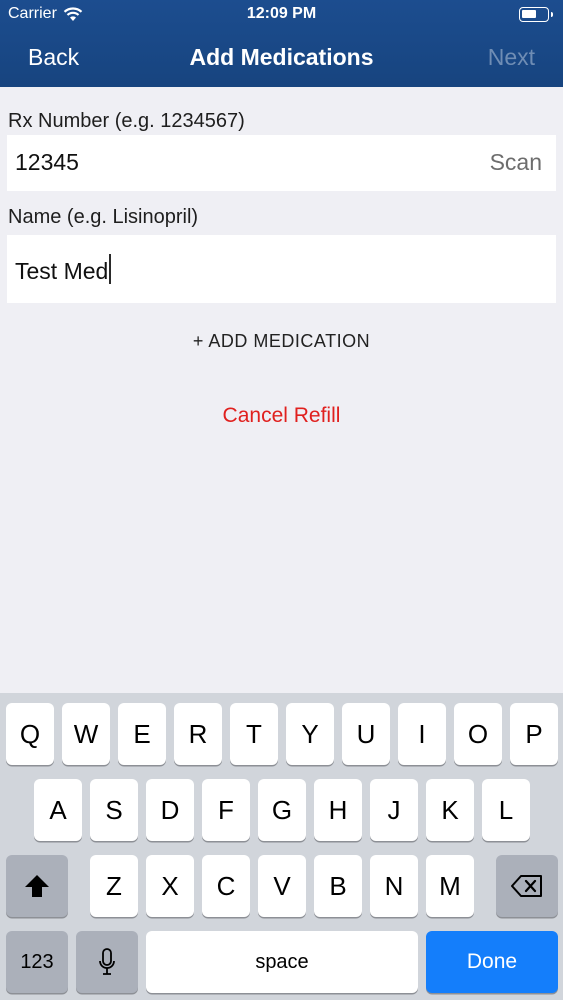 This screenshot has height=1000, width=563. I want to click on key-w: W, so click(86, 734).